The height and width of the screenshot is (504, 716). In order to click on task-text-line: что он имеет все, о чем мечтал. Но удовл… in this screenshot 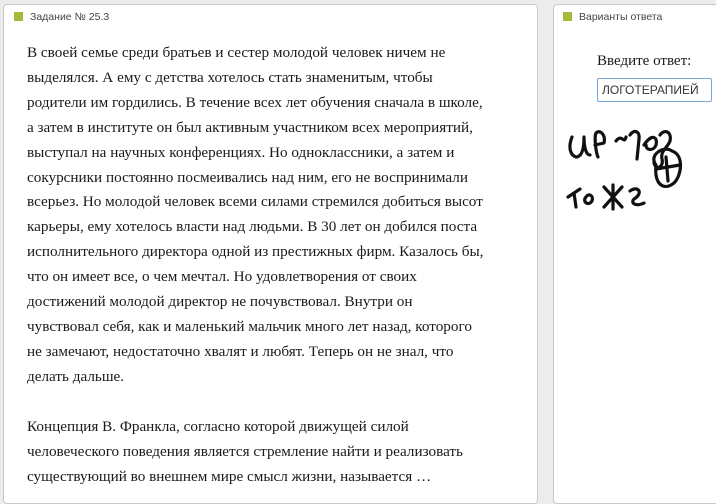, I will do `click(222, 277)`.